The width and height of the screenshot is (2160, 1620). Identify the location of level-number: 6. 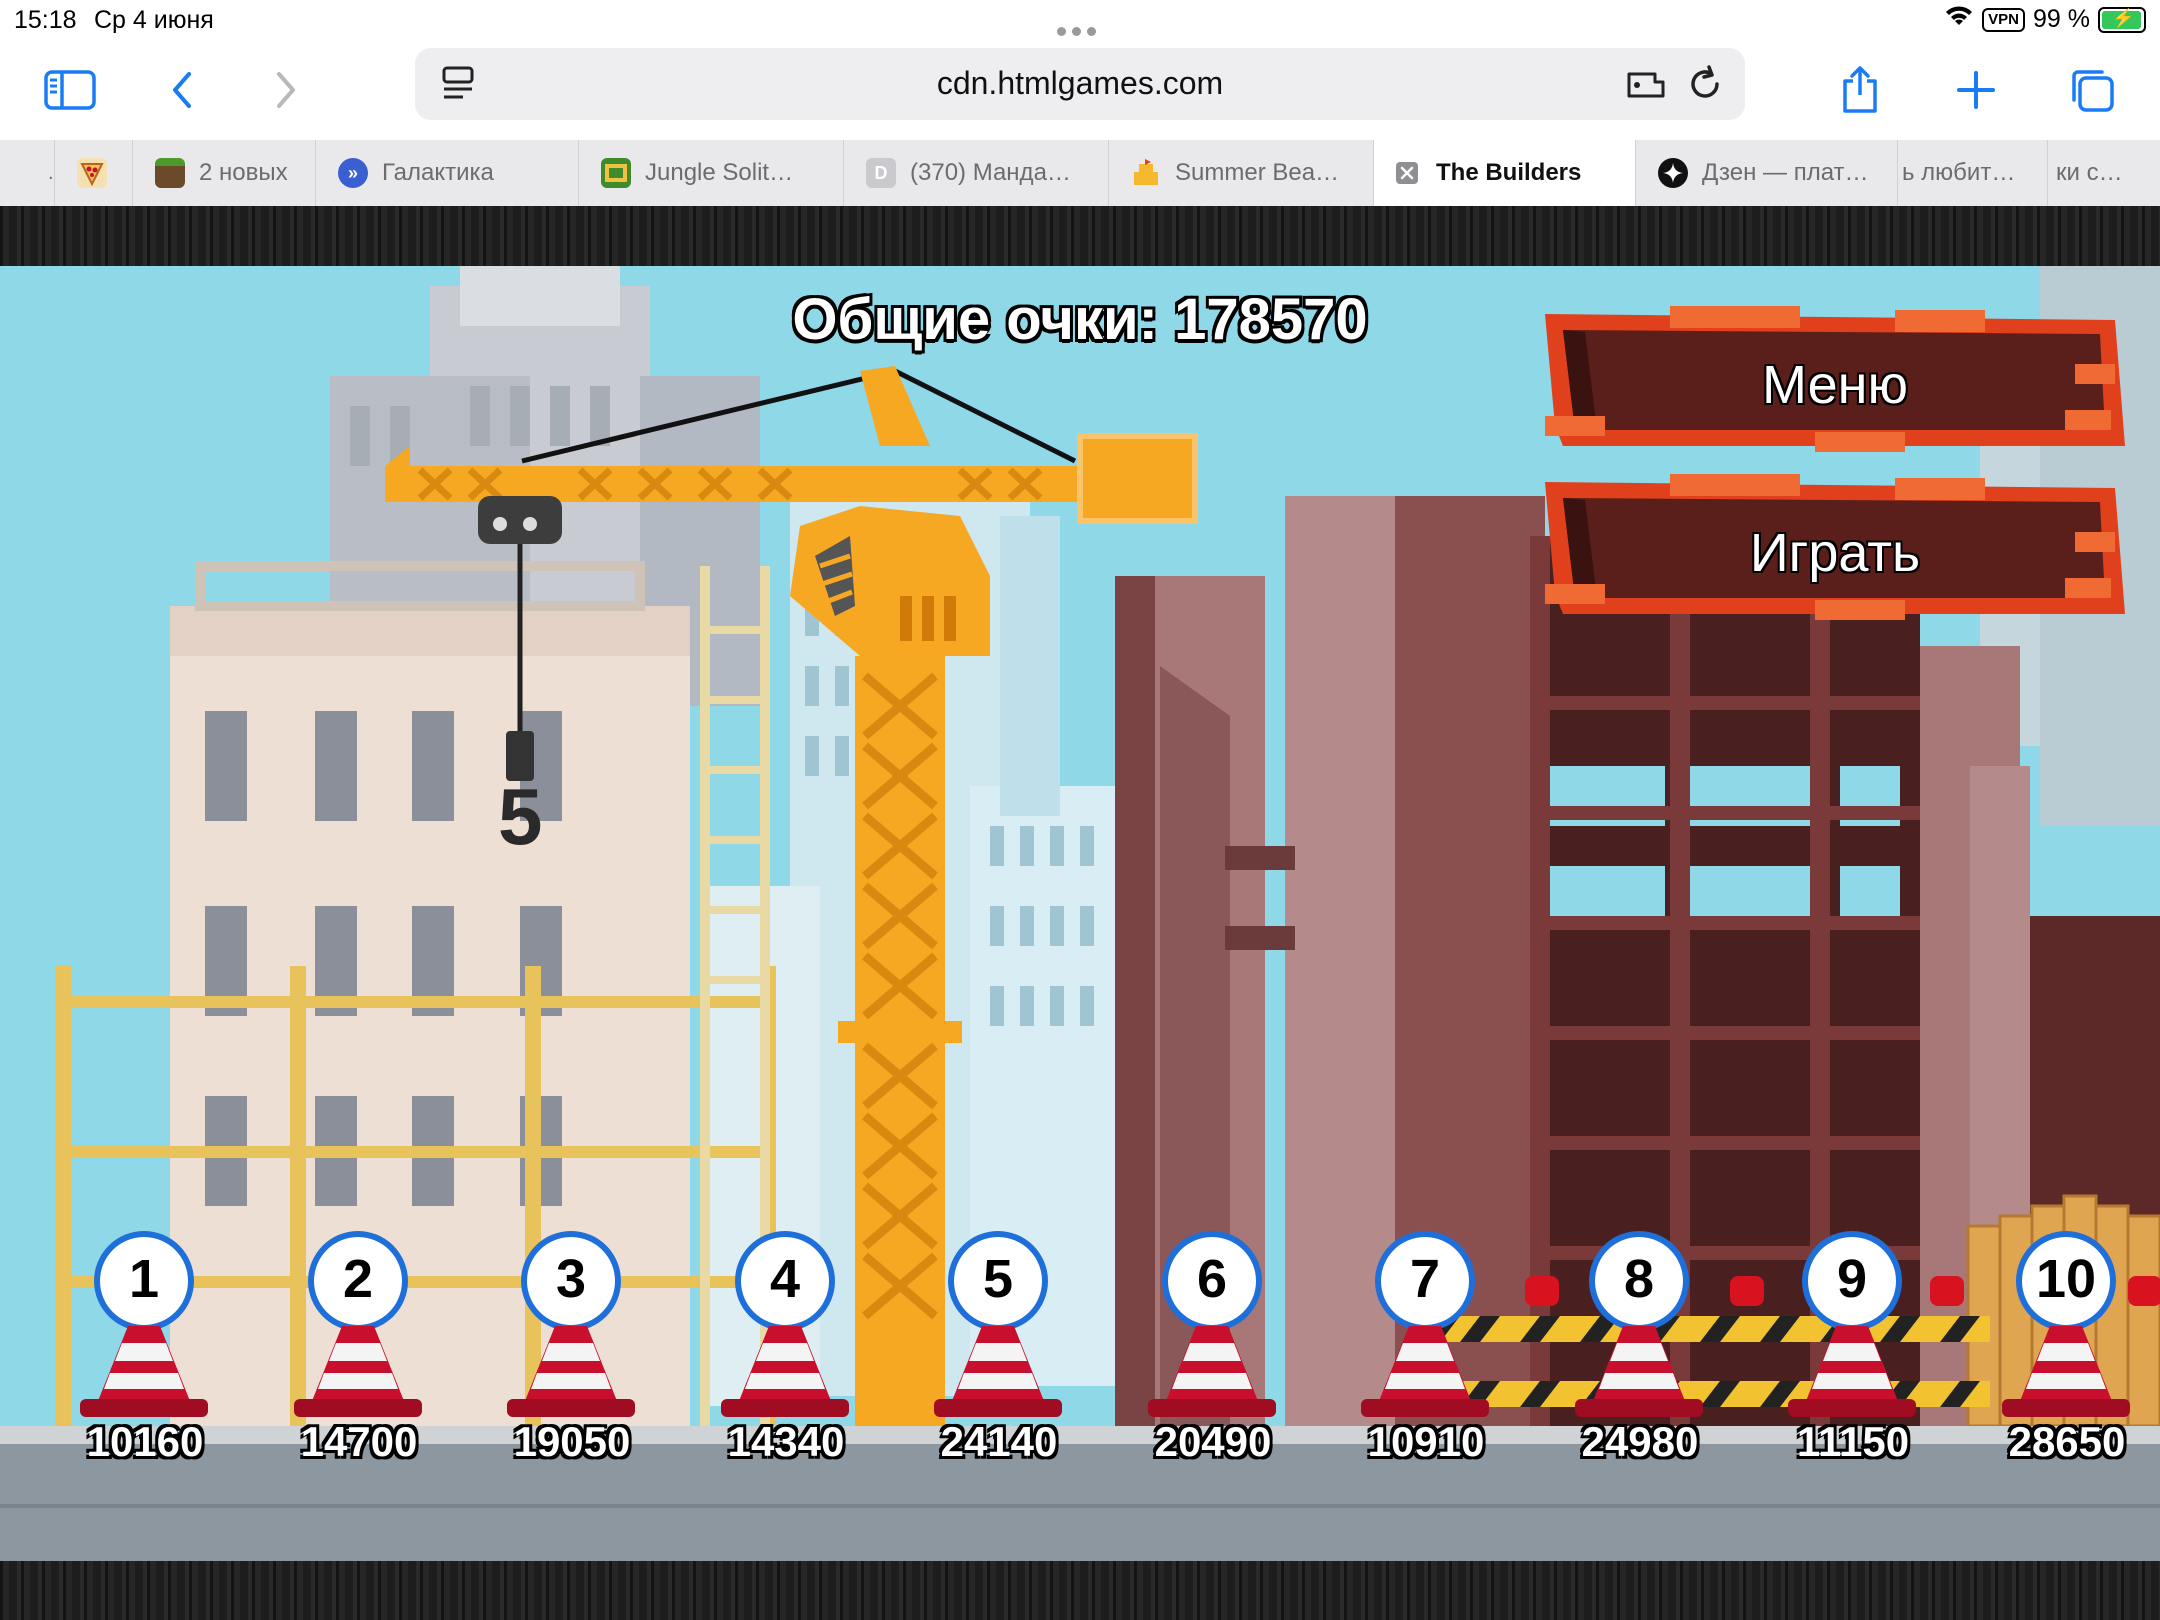
(1212, 1279).